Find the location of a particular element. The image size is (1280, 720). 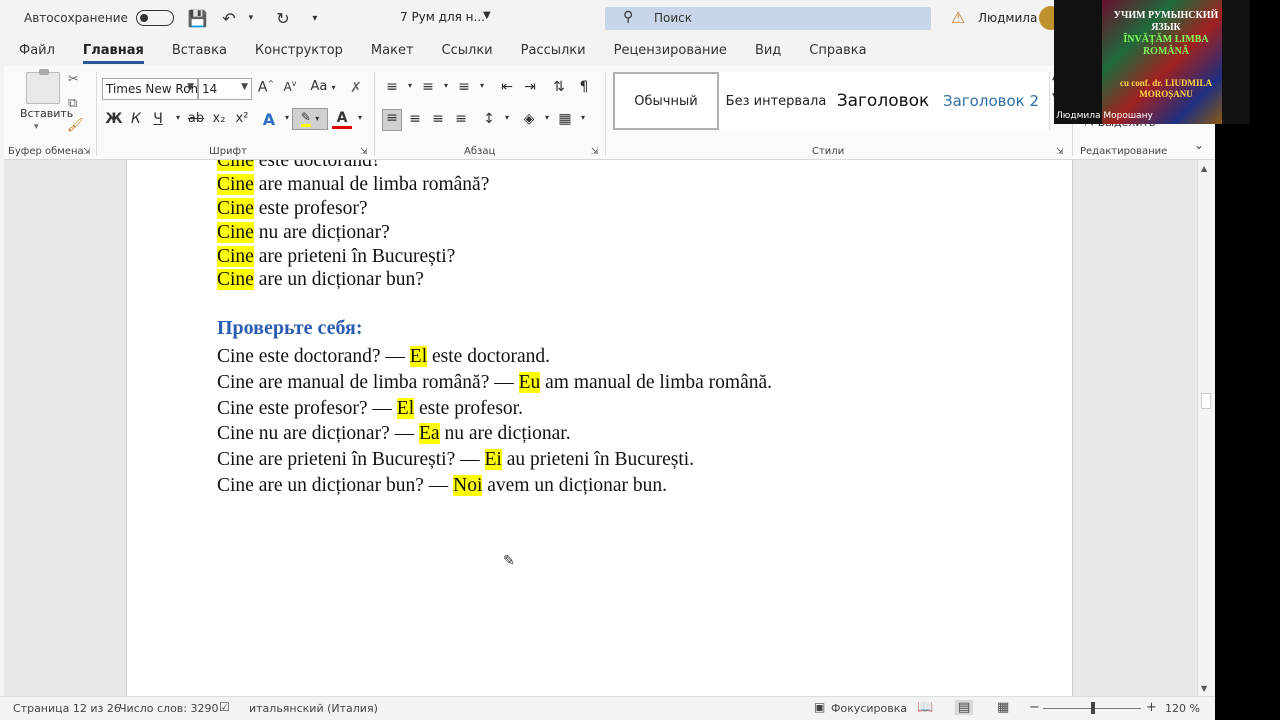

font-launcher-icon: ⇲ is located at coordinates (364, 152).